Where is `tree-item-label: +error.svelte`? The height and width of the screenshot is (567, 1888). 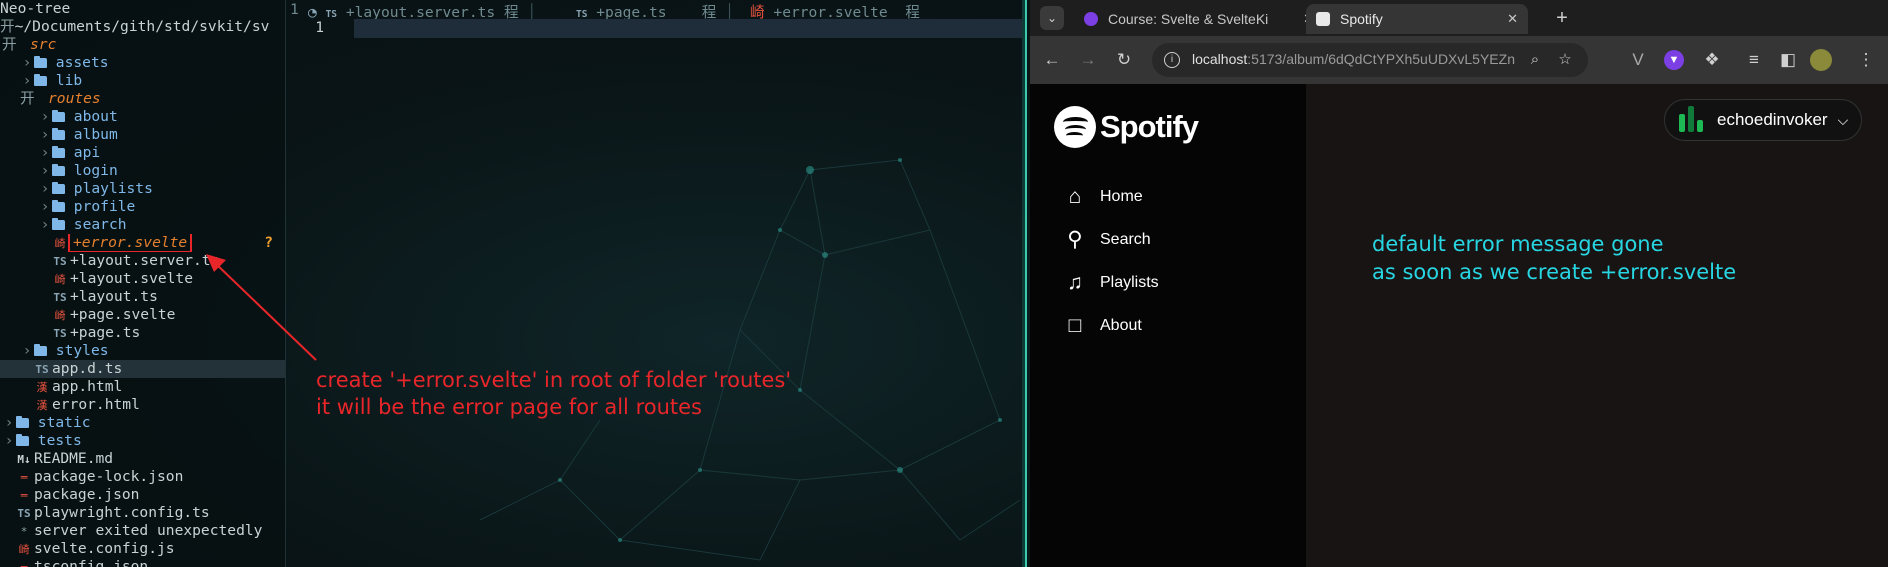 tree-item-label: +error.svelte is located at coordinates (130, 243).